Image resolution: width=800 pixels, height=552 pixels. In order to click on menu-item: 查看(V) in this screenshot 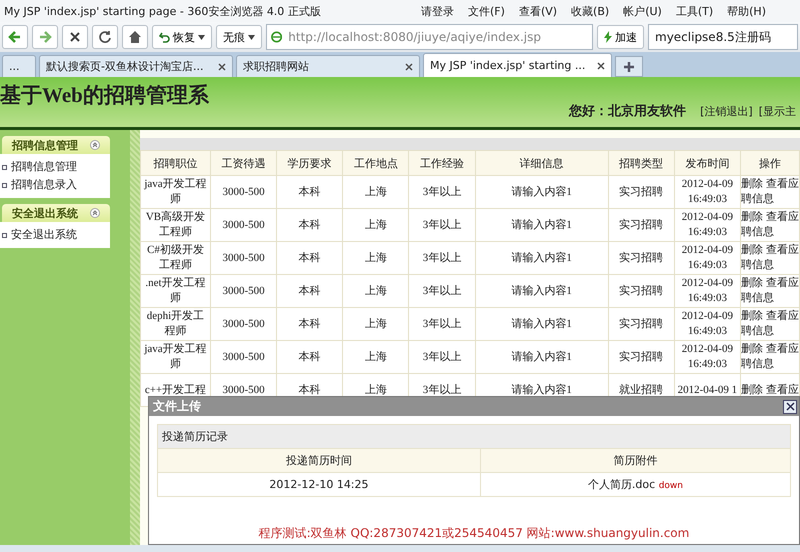, I will do `click(538, 11)`.